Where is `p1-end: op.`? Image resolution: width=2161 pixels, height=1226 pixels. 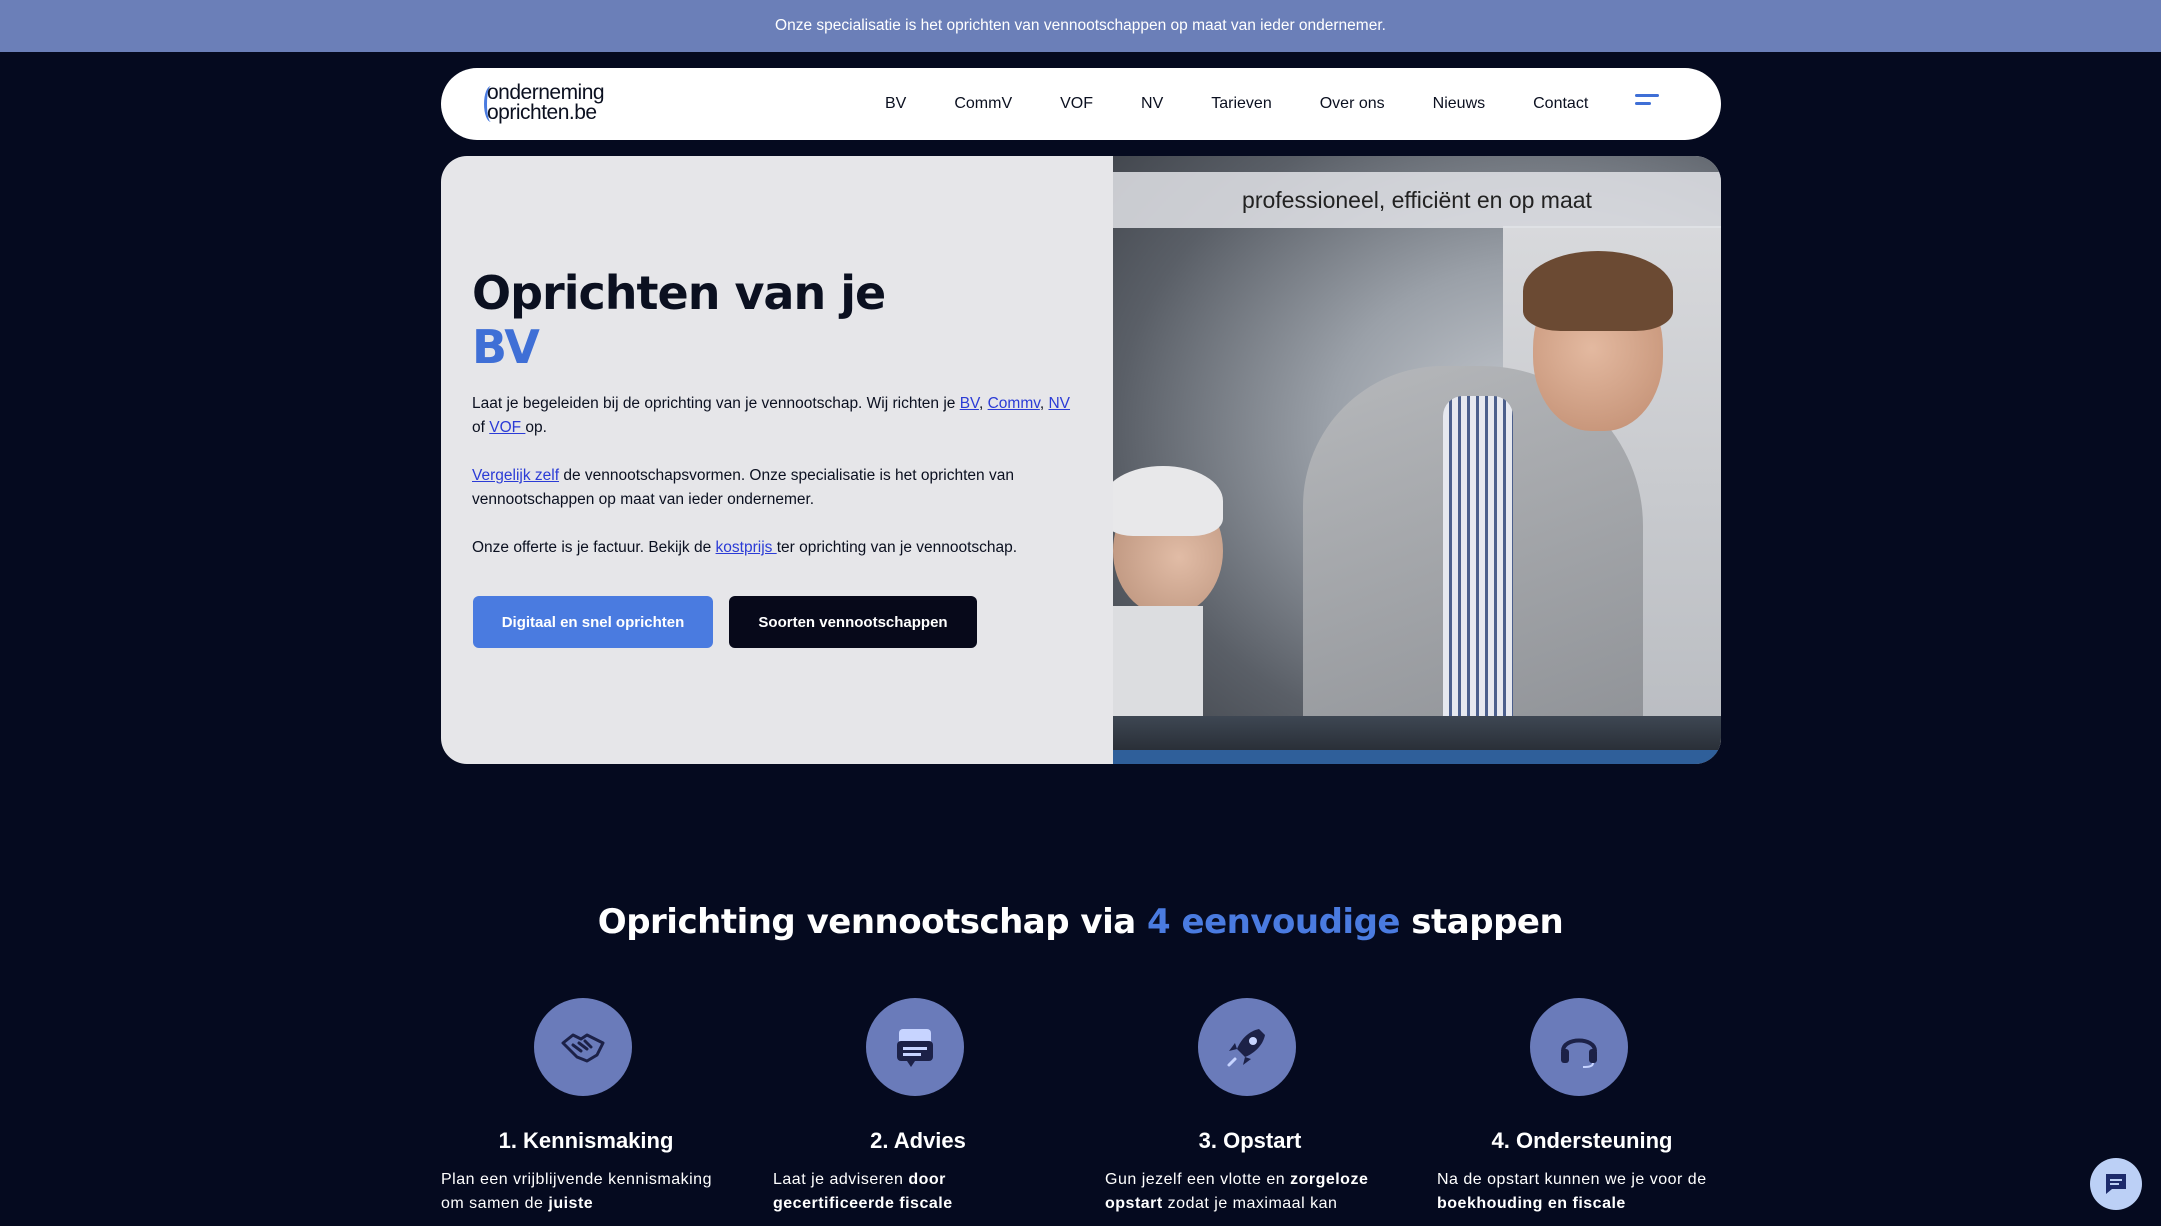
p1-end: op. is located at coordinates (536, 427).